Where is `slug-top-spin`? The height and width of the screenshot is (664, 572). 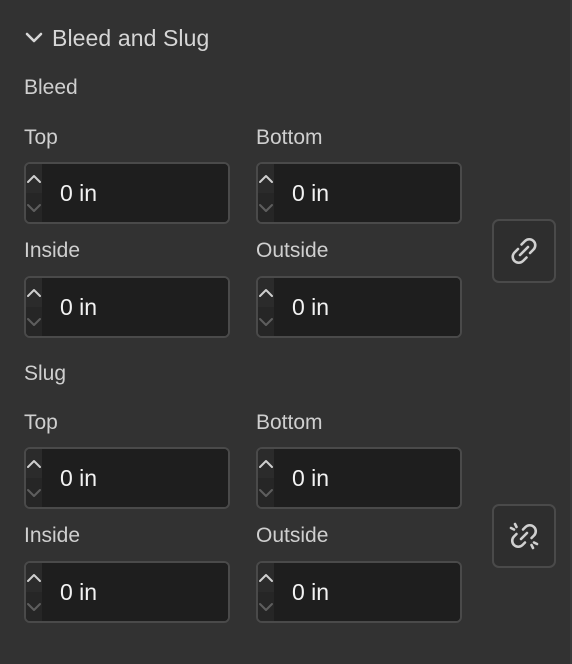 slug-top-spin is located at coordinates (34, 478).